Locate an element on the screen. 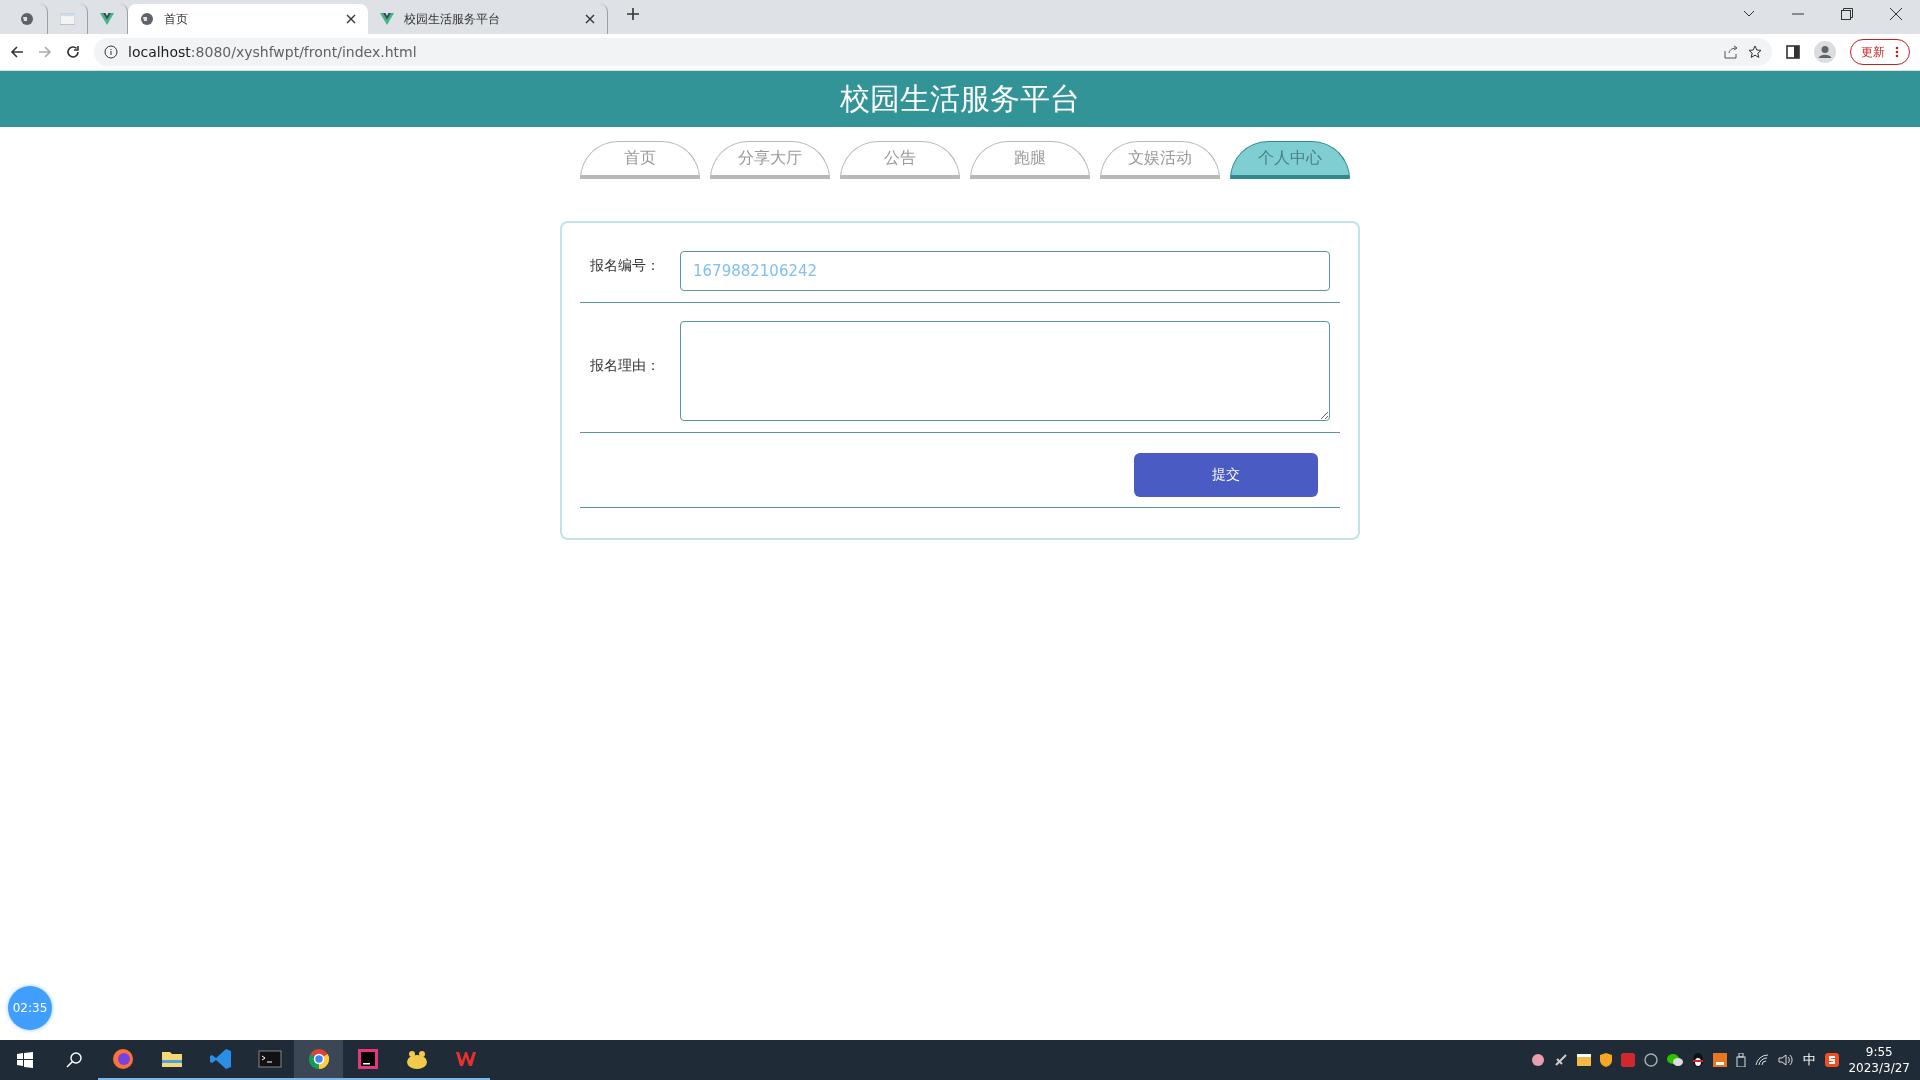 This screenshot has height=1080, width=1920. share-icon is located at coordinates (1731, 52).